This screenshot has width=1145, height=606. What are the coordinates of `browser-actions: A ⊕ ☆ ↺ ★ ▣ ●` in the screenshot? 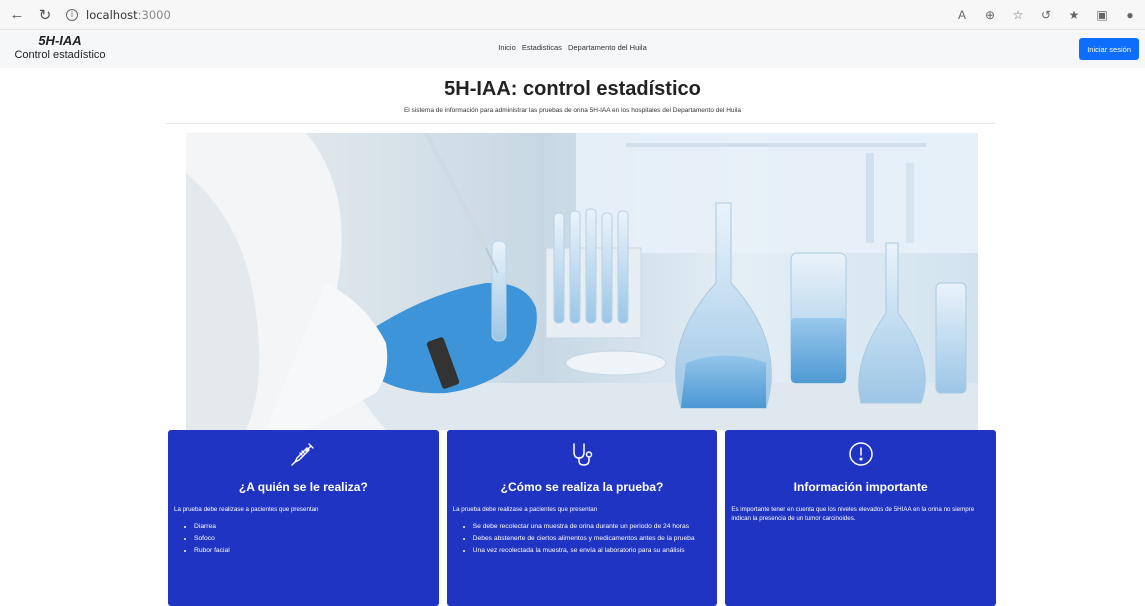 It's located at (1046, 15).